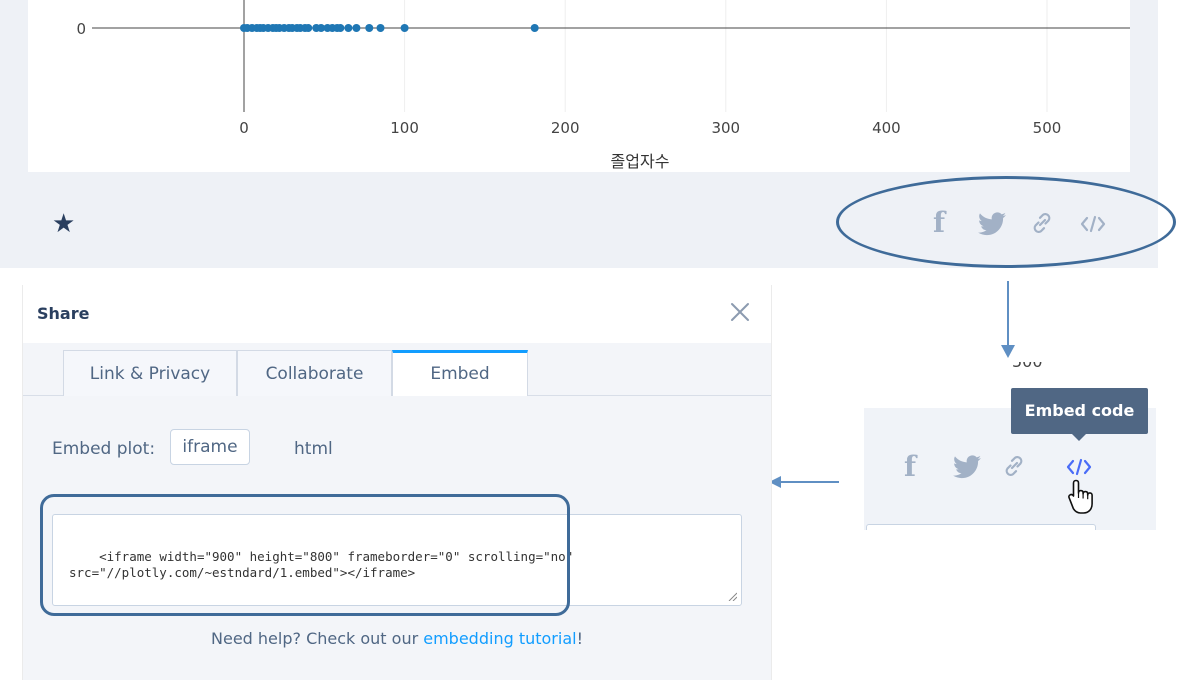 Image resolution: width=1181 pixels, height=680 pixels. I want to click on y-tick-label: 0, so click(81, 29).